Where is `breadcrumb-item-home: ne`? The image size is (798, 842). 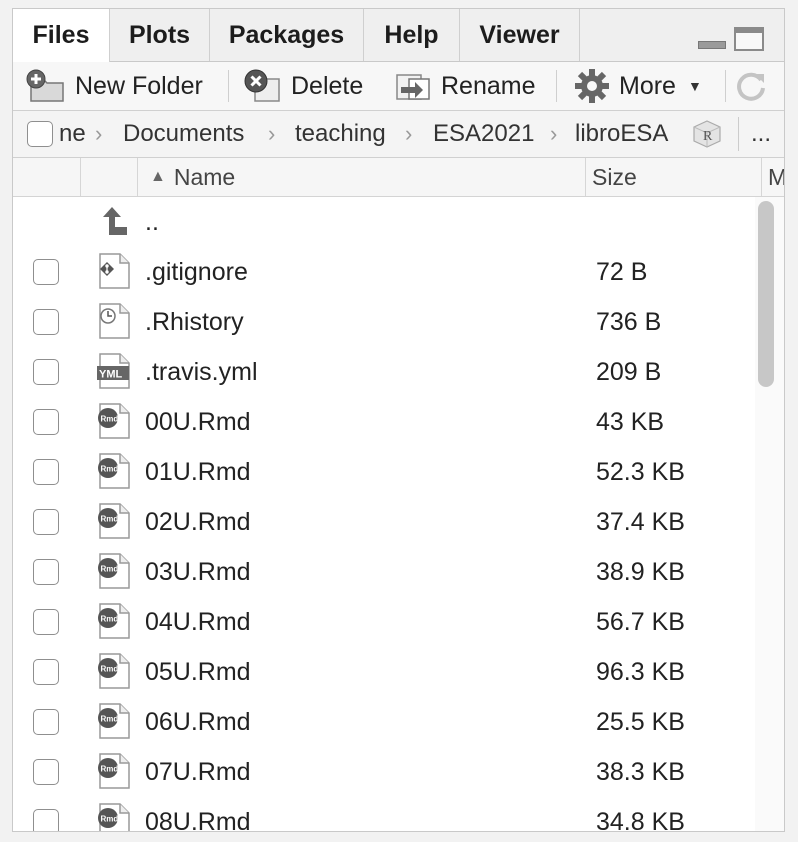
breadcrumb-item-home: ne is located at coordinates (72, 134).